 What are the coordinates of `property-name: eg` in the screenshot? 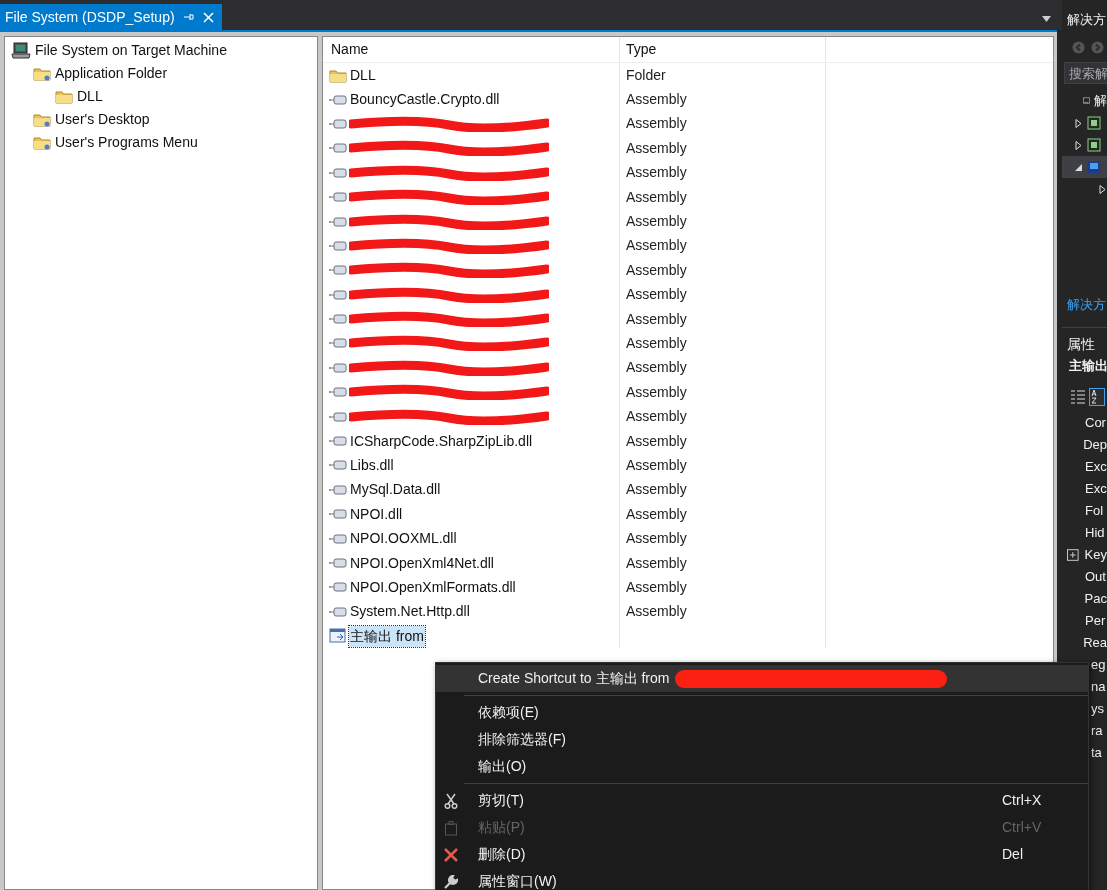 It's located at (1098, 665).